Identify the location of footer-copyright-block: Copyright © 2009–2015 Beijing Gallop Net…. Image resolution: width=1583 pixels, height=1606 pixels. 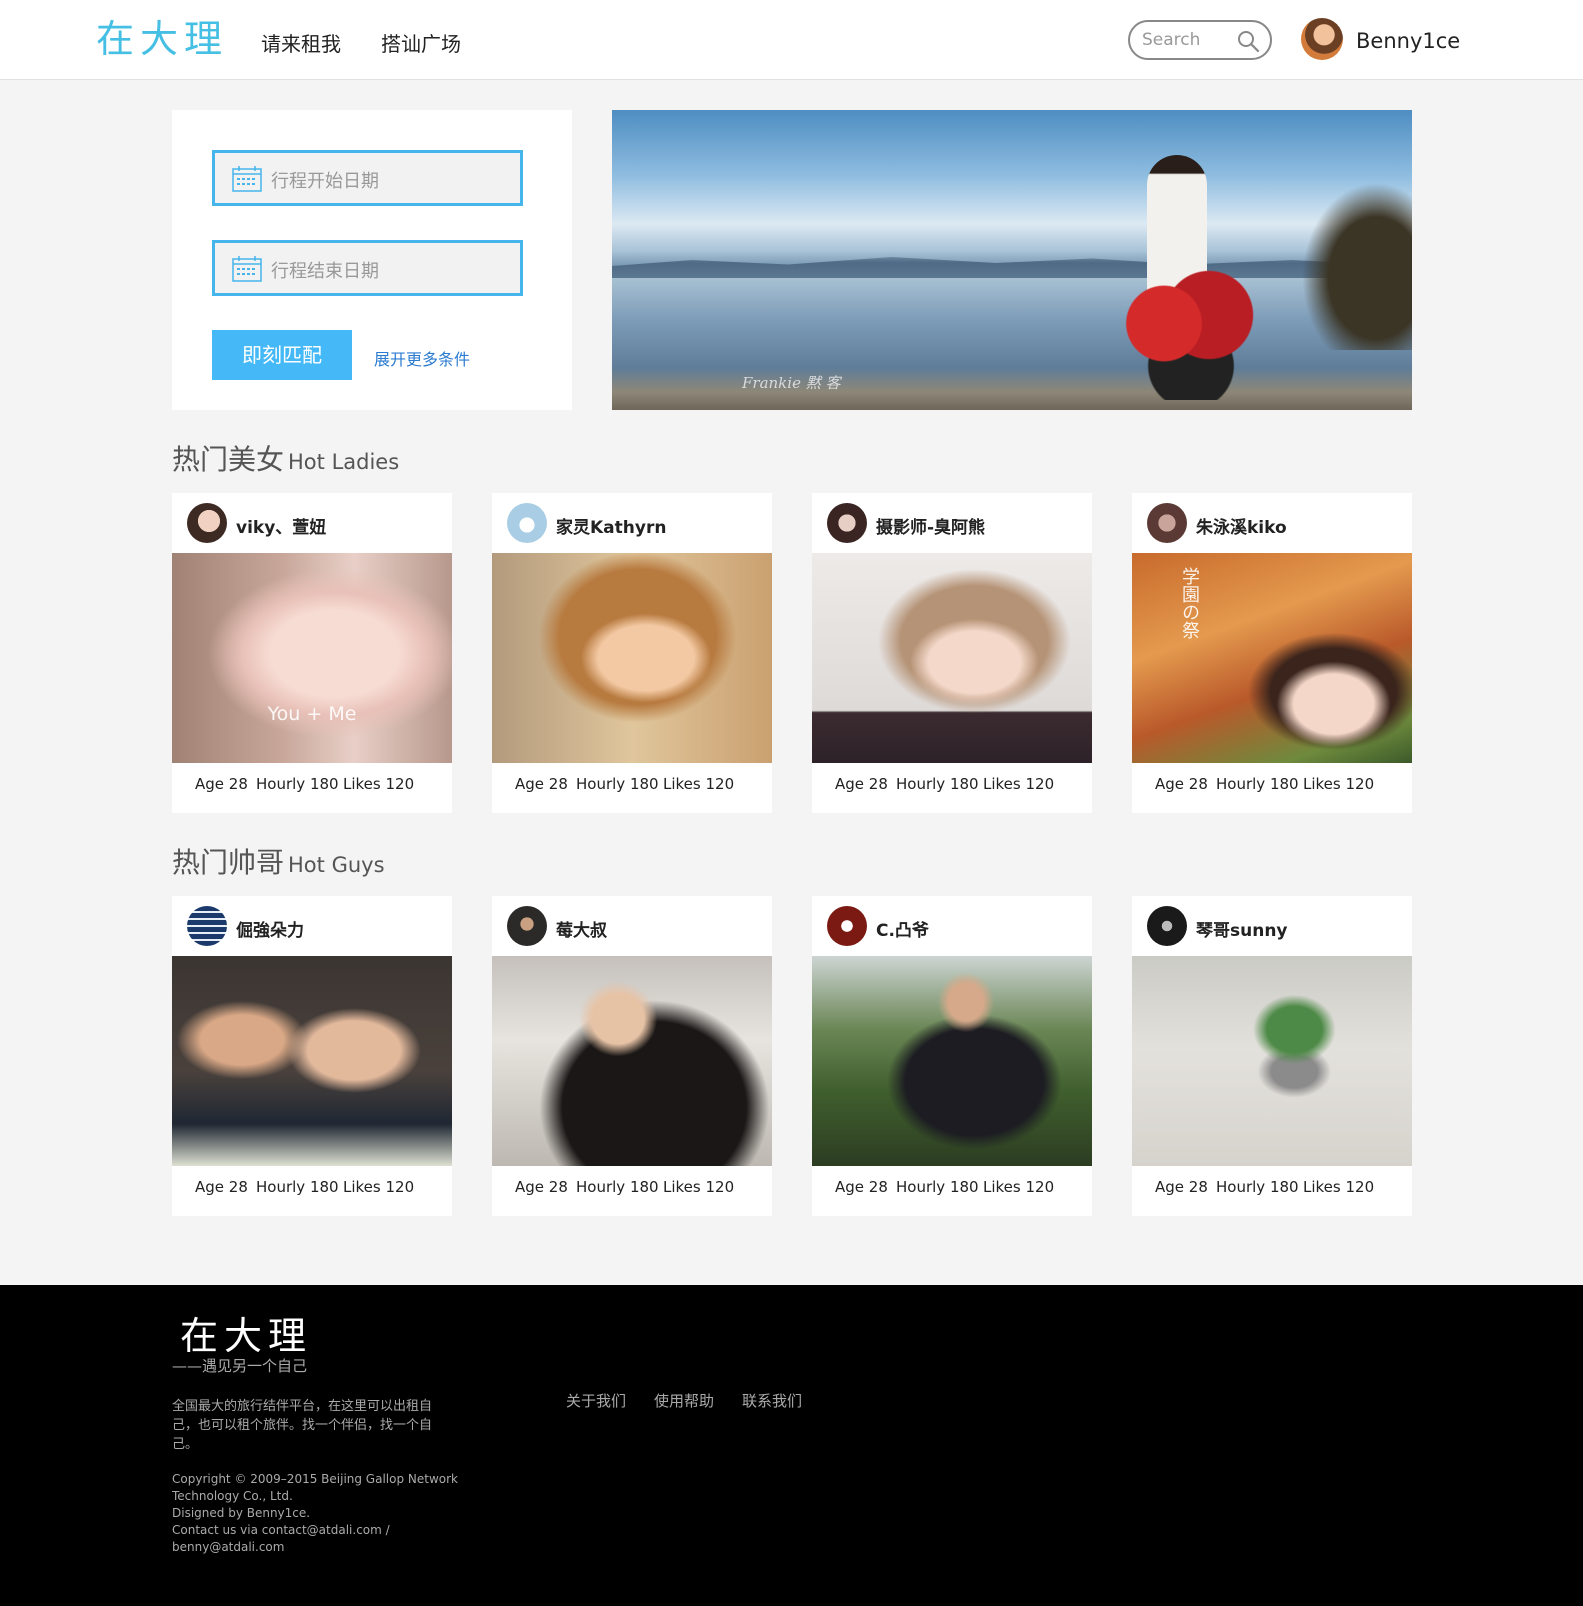
(317, 1513).